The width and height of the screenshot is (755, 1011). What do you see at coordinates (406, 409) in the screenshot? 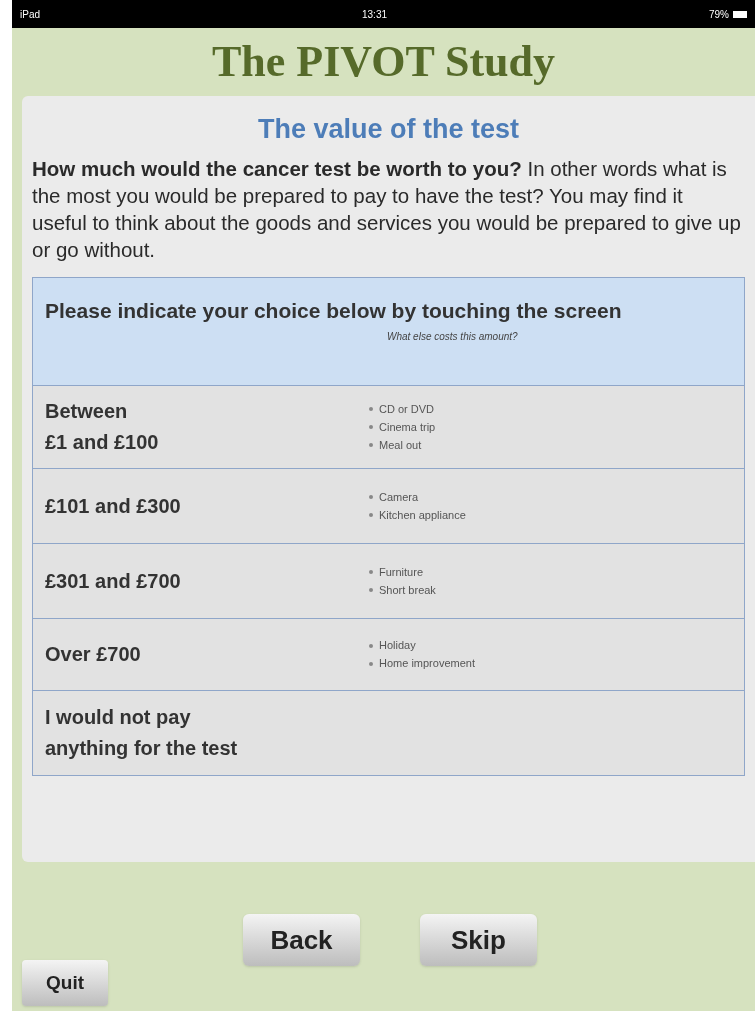
I see `example-item: CD or DVD` at bounding box center [406, 409].